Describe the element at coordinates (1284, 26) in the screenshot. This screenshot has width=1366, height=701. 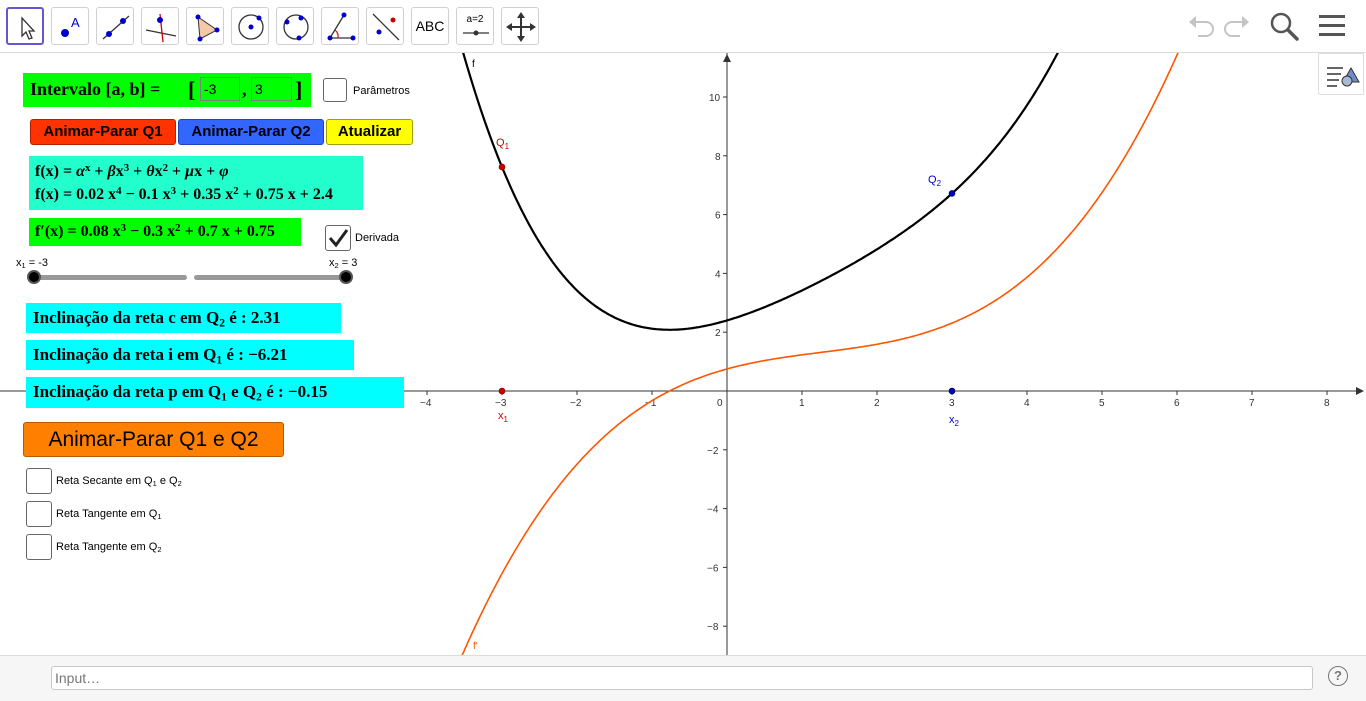
I see `search-icon` at that location.